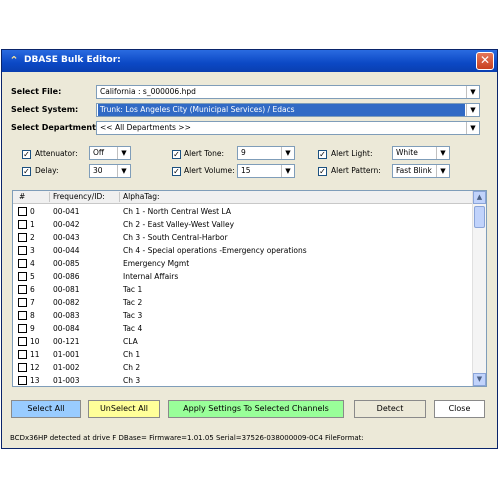 The width and height of the screenshot is (500, 500). What do you see at coordinates (242, 224) in the screenshot?
I see `table-row: 1 00-042 Ch 2 - East Valley-West Valley` at bounding box center [242, 224].